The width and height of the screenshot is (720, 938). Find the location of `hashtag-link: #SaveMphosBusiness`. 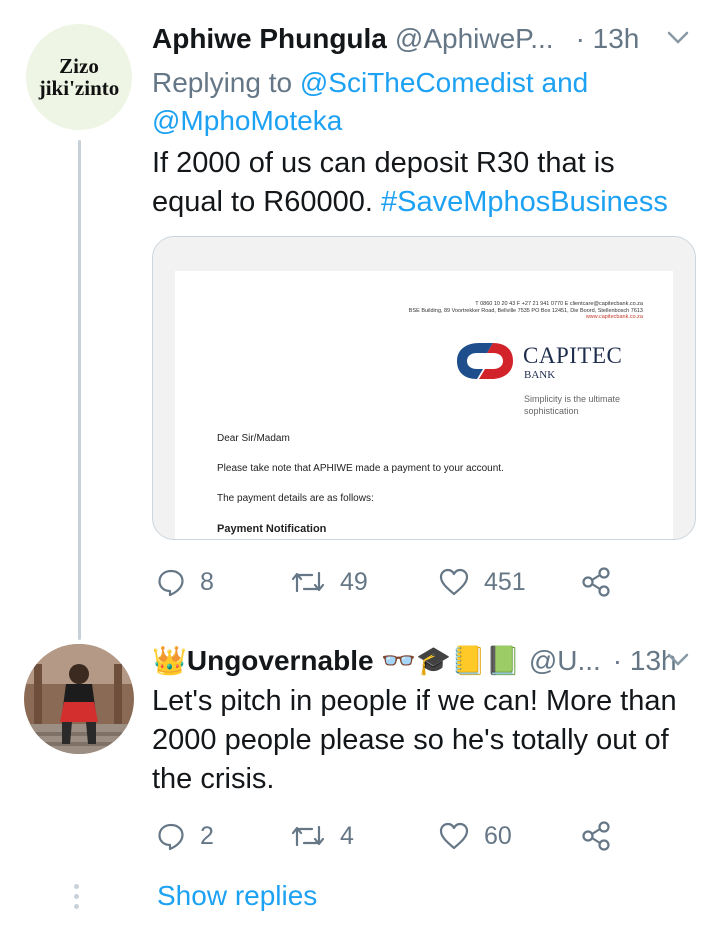

hashtag-link: #SaveMphosBusiness is located at coordinates (524, 202).